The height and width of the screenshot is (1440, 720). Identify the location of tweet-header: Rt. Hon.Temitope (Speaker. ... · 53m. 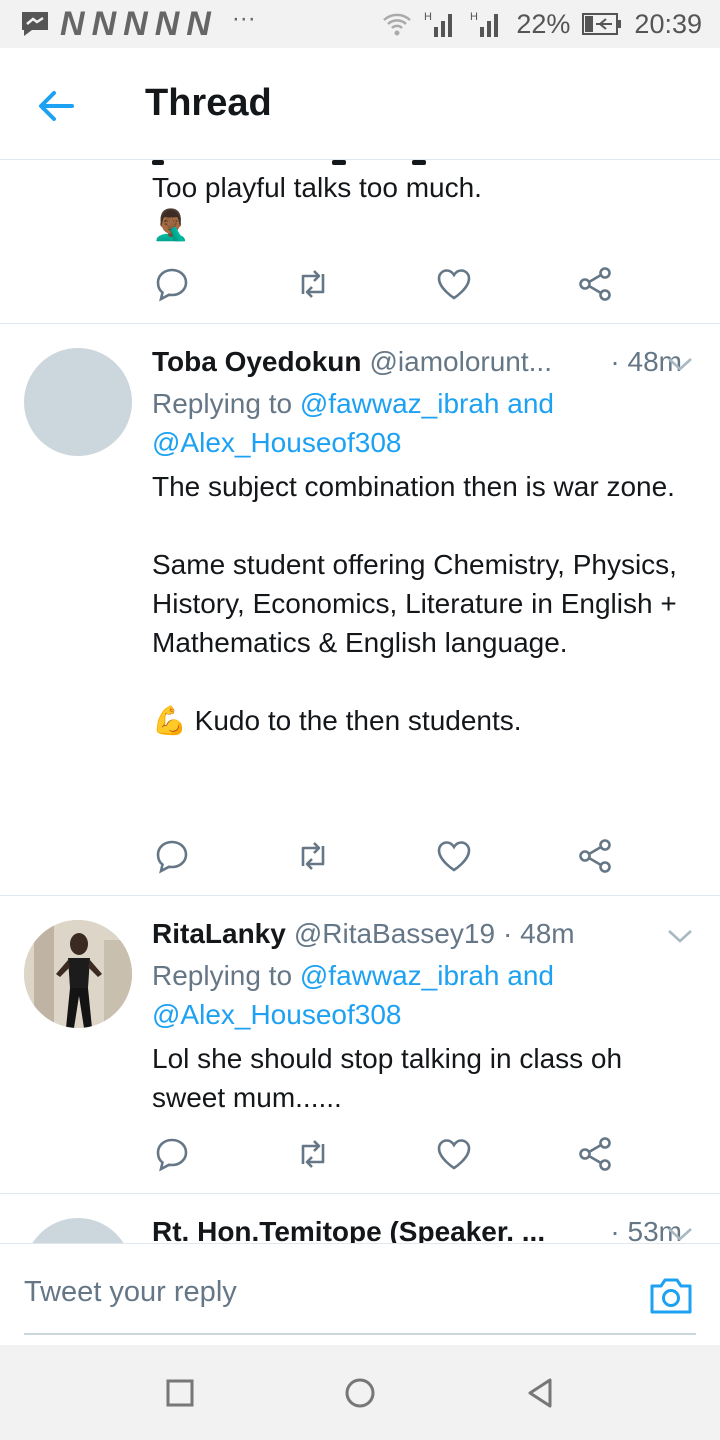
(417, 1229).